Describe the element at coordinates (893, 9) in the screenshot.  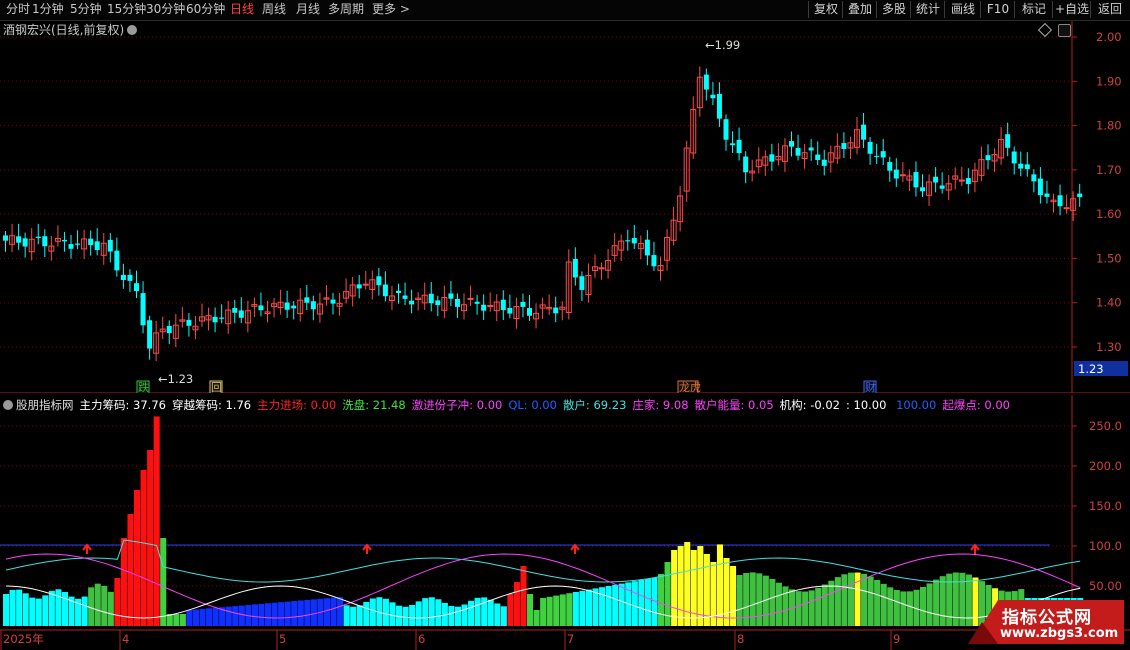
I see `toolbar-button-2: 多股` at that location.